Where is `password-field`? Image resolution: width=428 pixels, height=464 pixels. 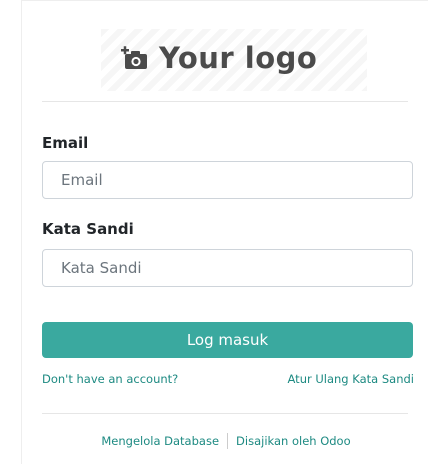
password-field is located at coordinates (227, 268).